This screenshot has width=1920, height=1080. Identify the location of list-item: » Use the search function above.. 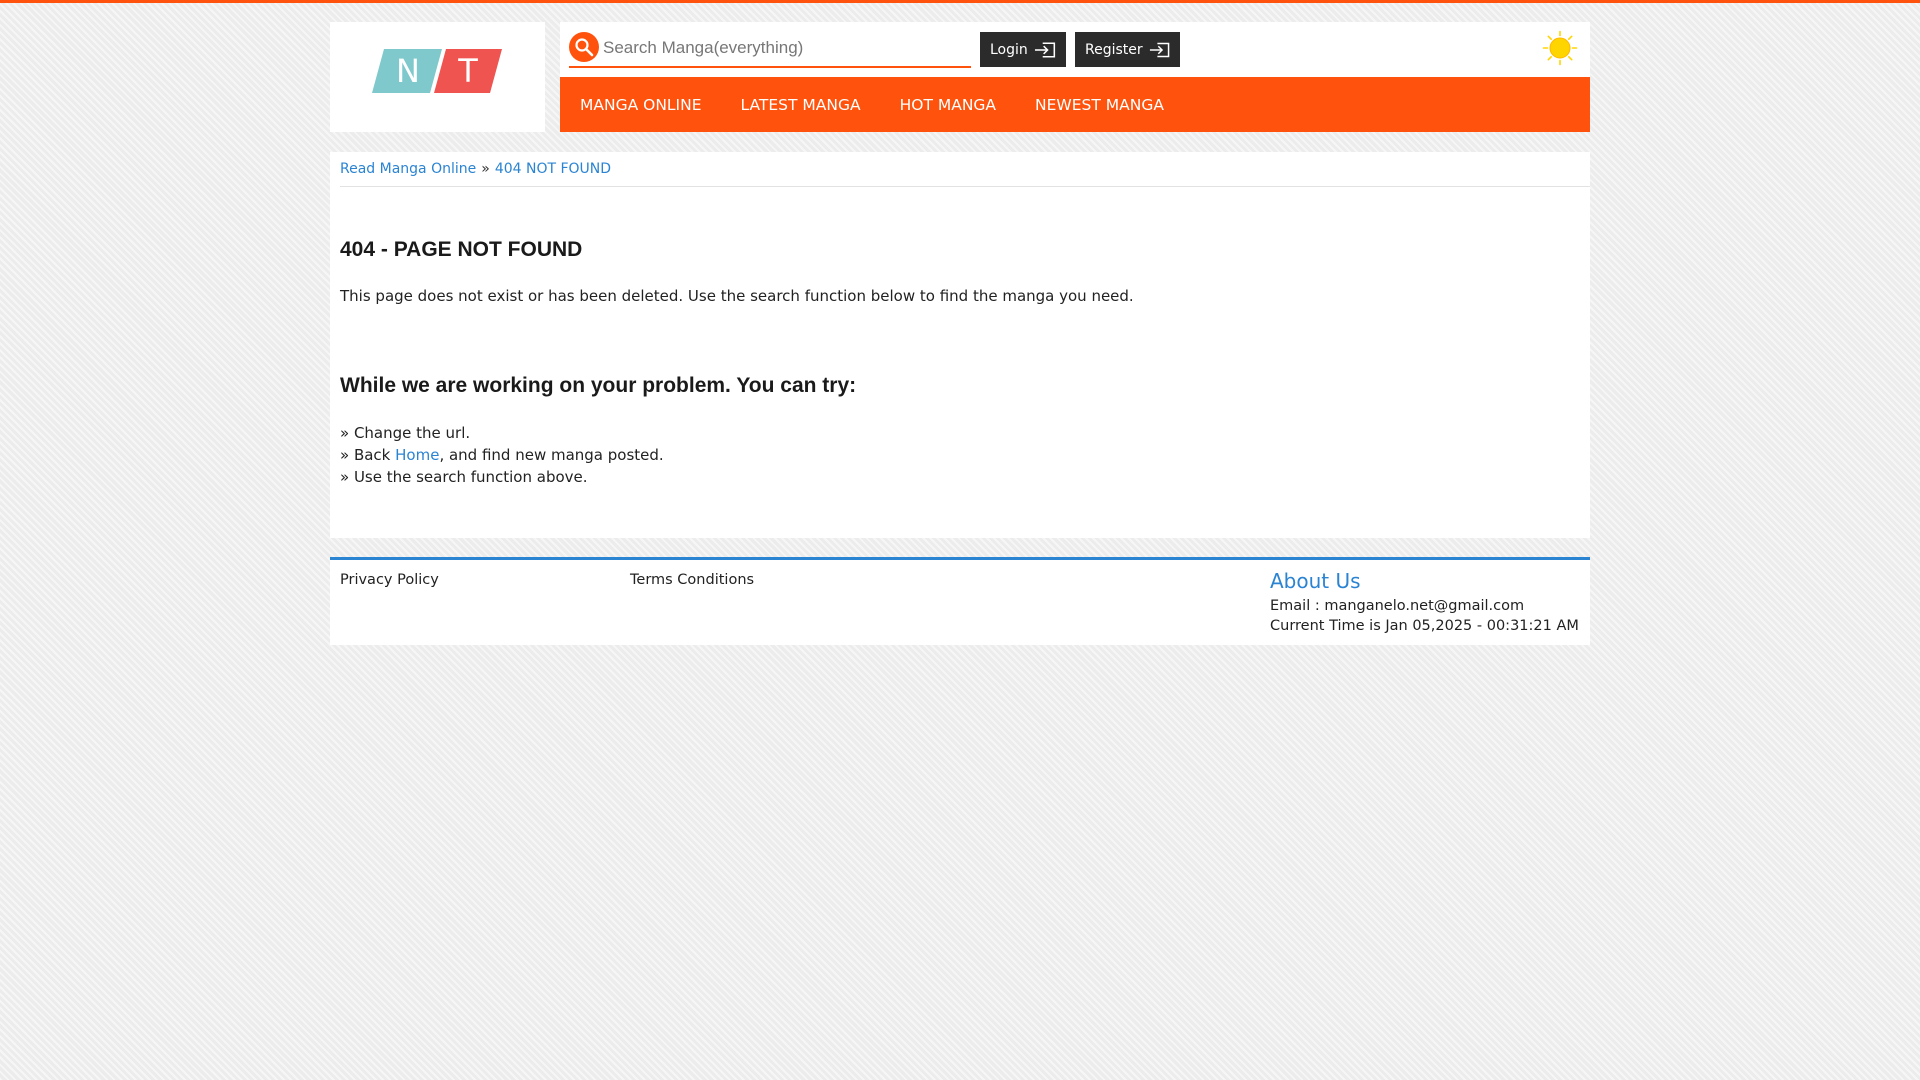
(502, 477).